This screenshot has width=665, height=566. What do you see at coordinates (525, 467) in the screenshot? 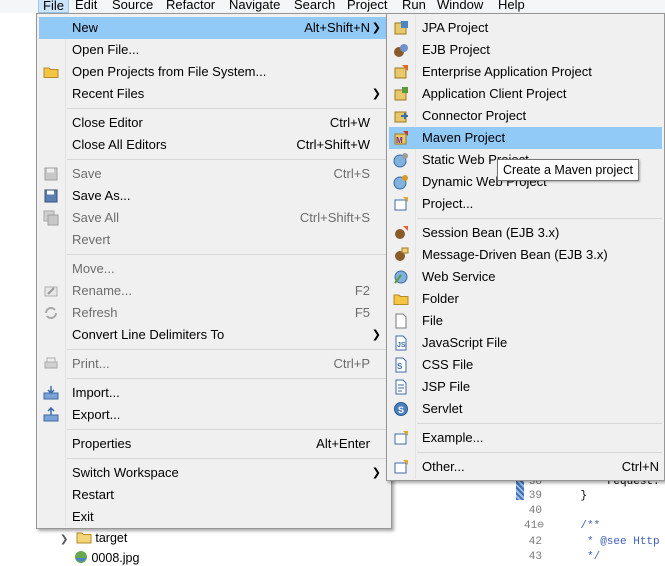
I see `new-item-other: Other... Ctrl+N` at bounding box center [525, 467].